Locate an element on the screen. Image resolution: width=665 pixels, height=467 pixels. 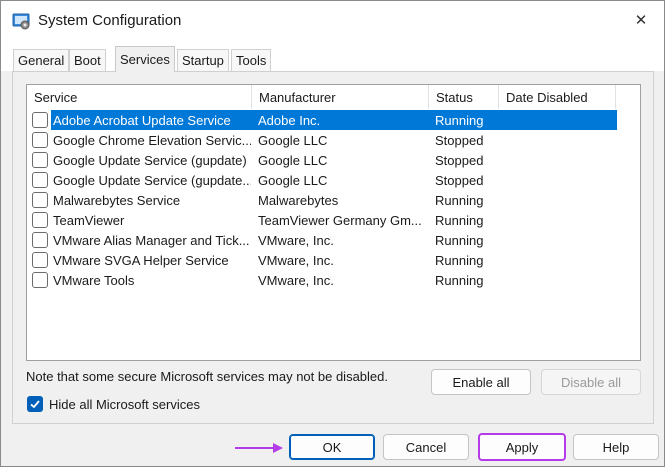
checkmark-icon is located at coordinates (35, 404).